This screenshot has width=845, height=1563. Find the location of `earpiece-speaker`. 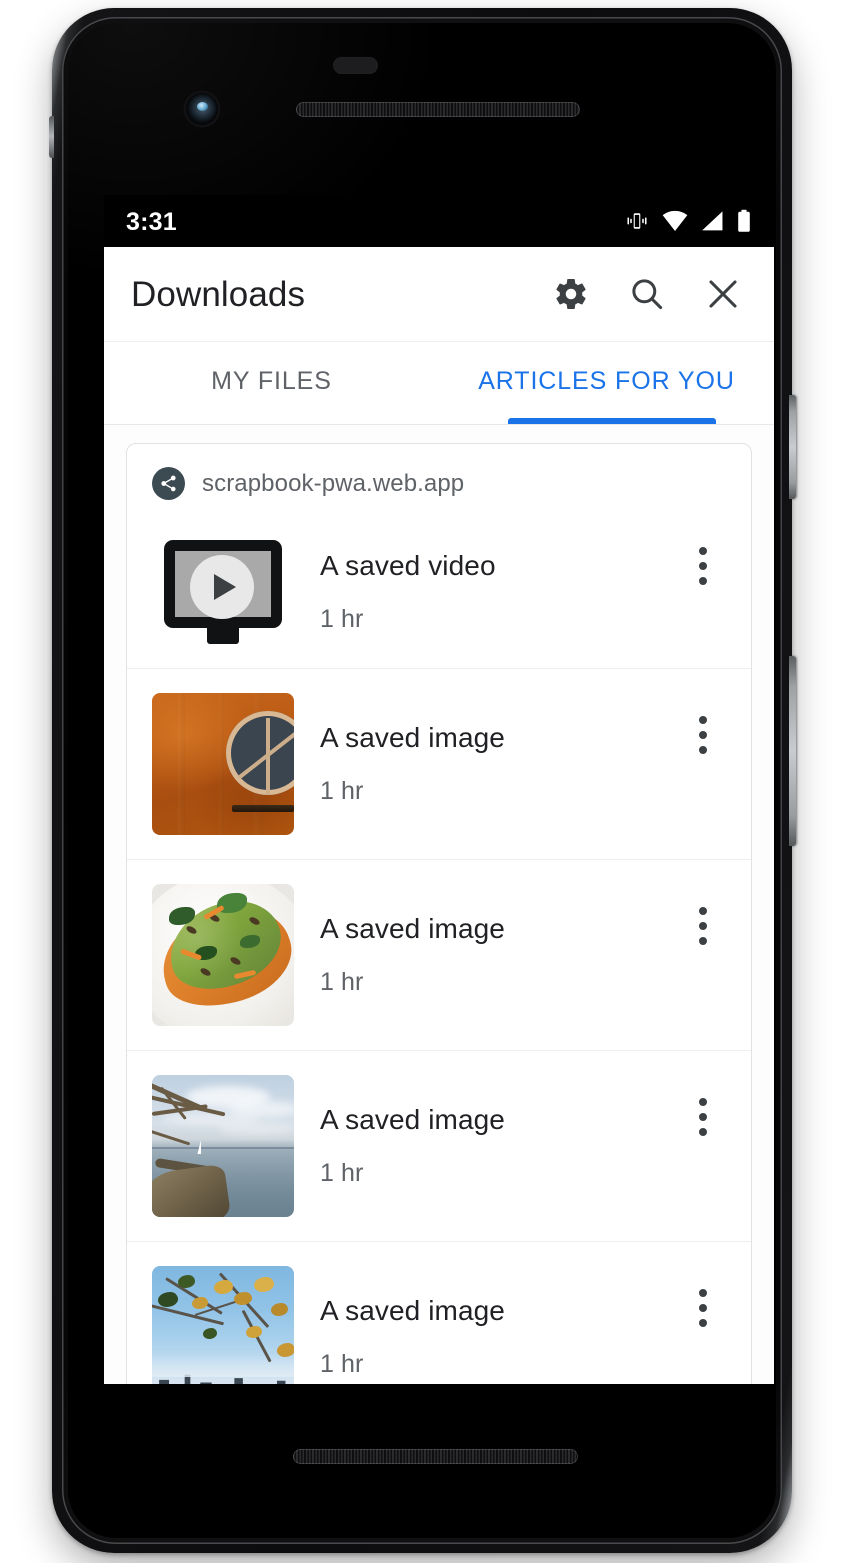

earpiece-speaker is located at coordinates (438, 109).